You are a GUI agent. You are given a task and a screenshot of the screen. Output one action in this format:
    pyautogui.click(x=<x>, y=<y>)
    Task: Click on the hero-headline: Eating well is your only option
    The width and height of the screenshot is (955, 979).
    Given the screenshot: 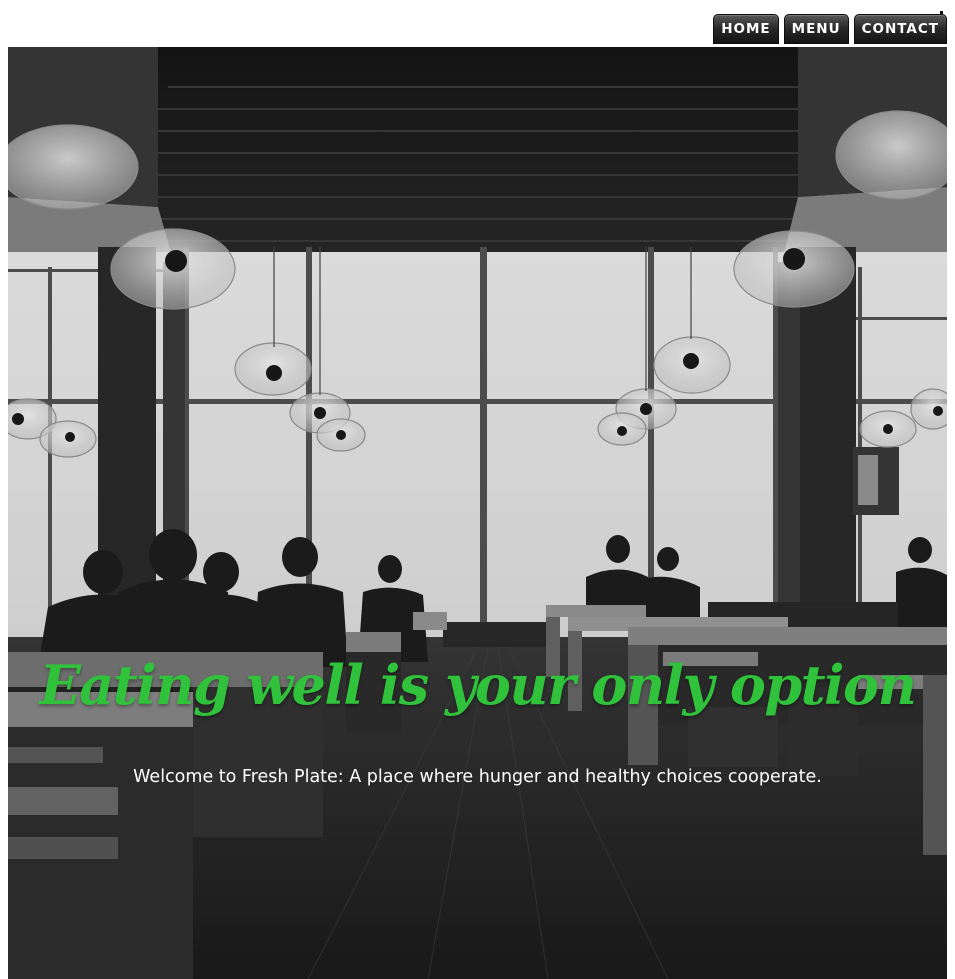 What is the action you would take?
    pyautogui.click(x=478, y=685)
    